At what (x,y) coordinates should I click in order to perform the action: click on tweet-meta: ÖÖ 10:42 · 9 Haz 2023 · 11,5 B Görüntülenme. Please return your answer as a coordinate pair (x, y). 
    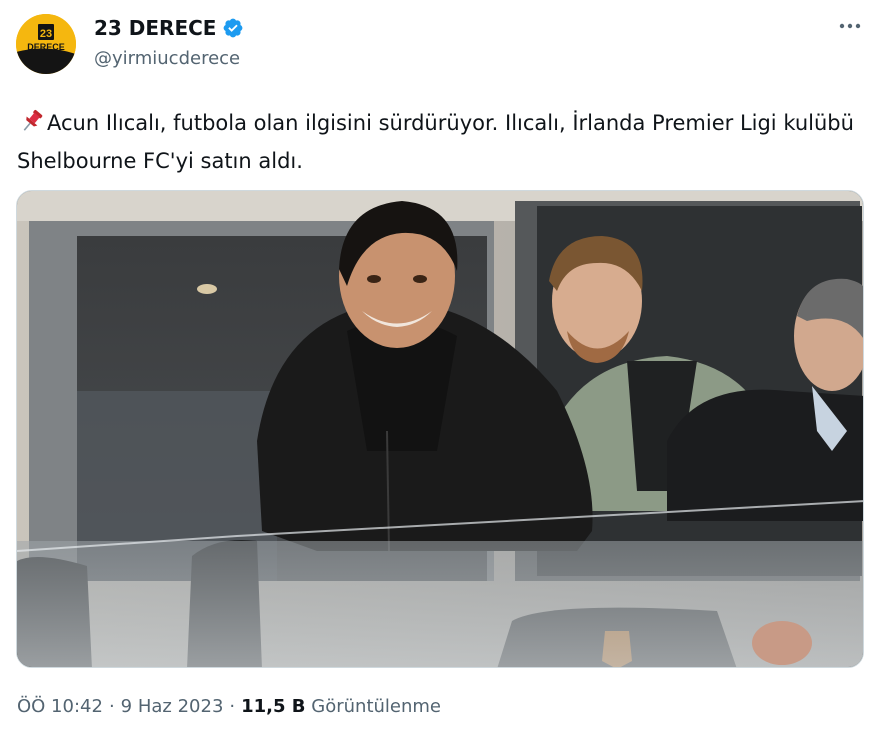
    Looking at the image, I should click on (229, 706).